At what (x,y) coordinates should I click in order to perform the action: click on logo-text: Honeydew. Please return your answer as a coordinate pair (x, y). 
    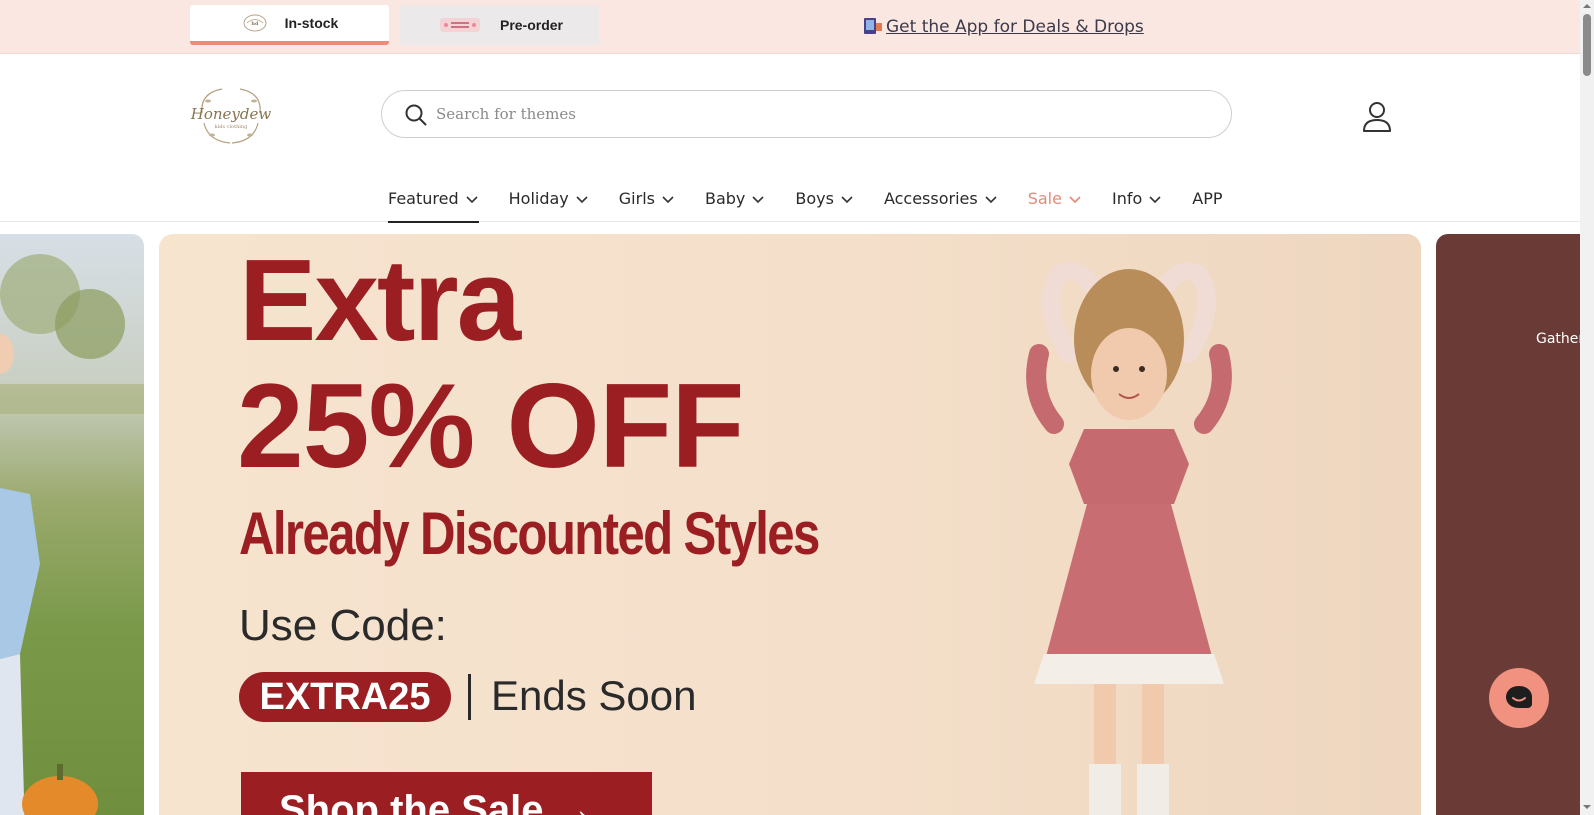
    Looking at the image, I should click on (230, 114).